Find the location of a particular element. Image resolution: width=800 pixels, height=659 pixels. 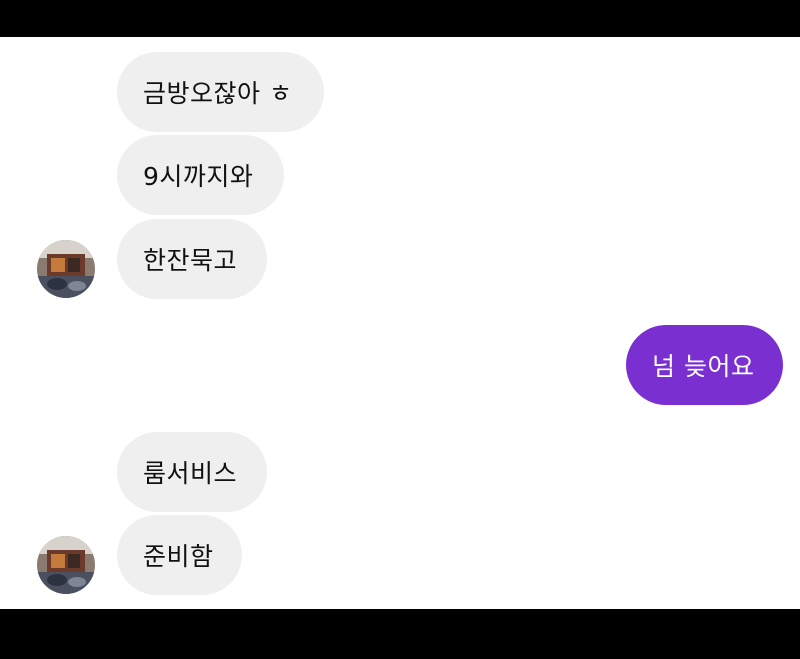

top-black-bar is located at coordinates (400, 18).